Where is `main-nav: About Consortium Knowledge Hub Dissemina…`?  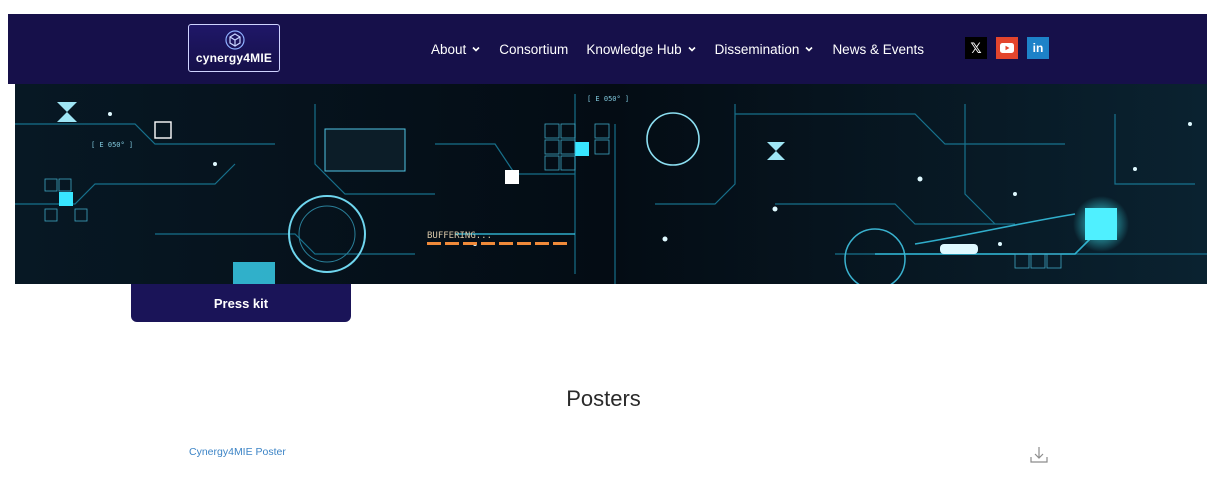 main-nav: About Consortium Knowledge Hub Dissemina… is located at coordinates (686, 49).